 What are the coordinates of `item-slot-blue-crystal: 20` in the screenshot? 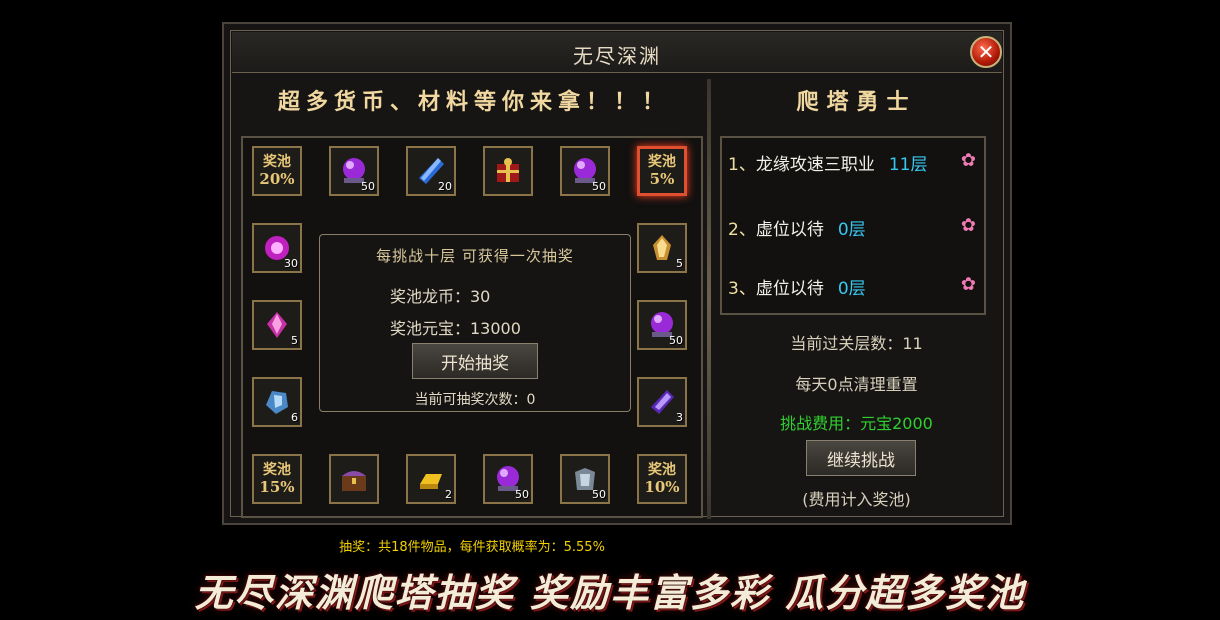 It's located at (431, 171).